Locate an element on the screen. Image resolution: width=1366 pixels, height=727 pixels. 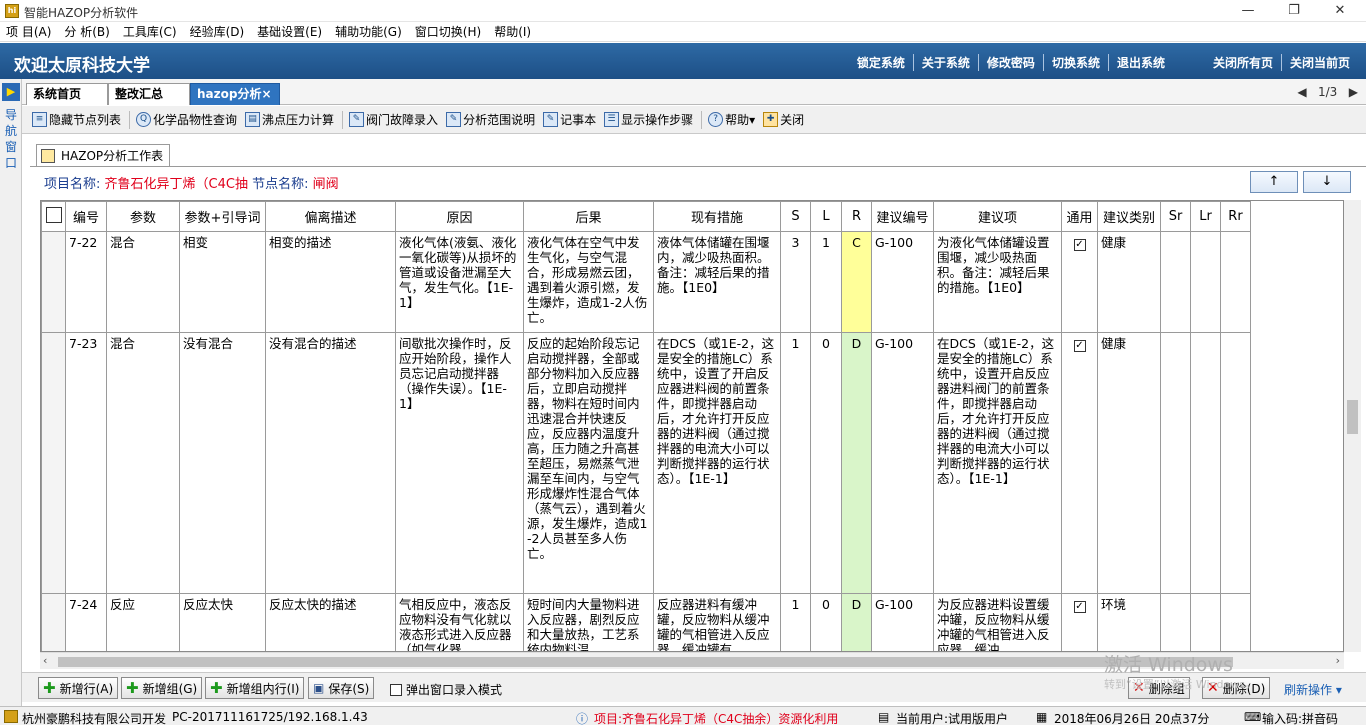
cell-consequence: 短时间内大量物料进入反应器，剧烈反应和大量放热，工艺系统内物料温 is located at coordinates (588, 622).